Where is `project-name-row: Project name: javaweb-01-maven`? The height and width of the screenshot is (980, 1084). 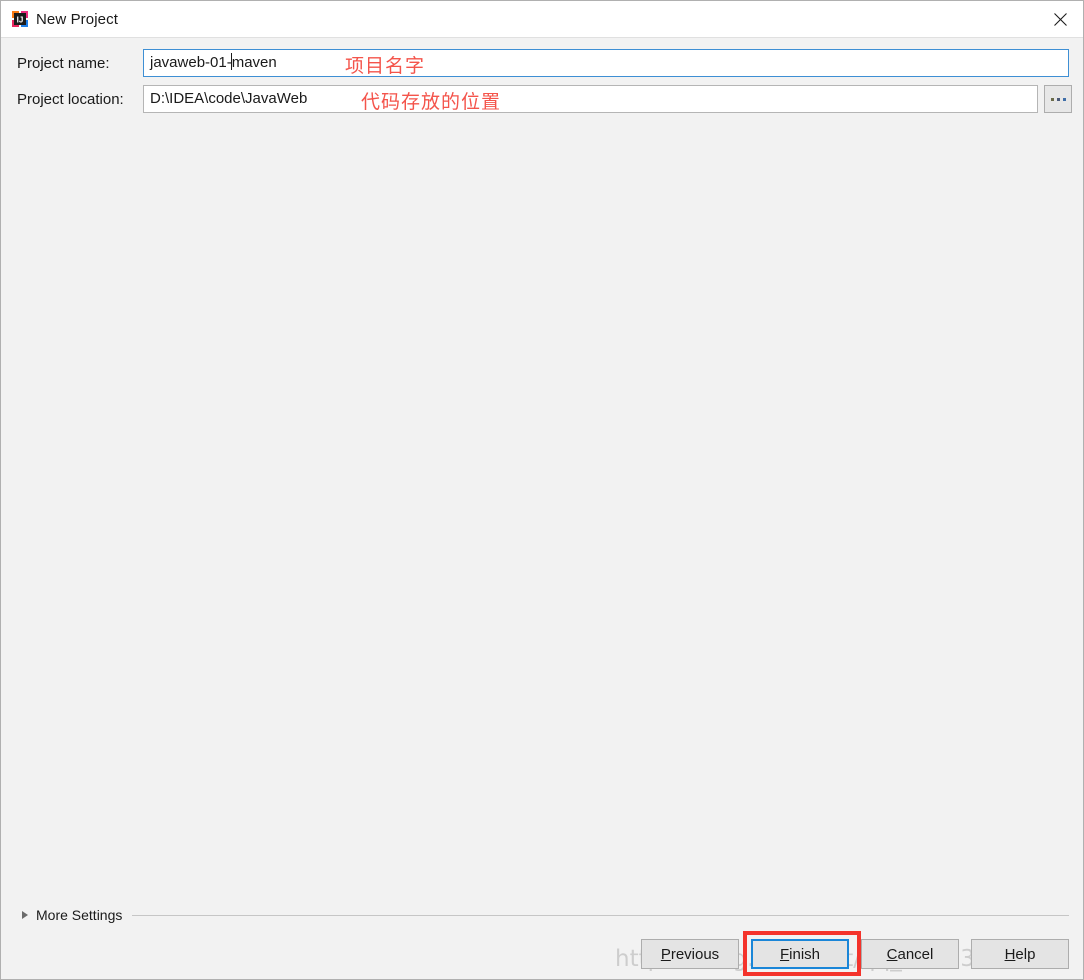
project-name-row: Project name: javaweb-01-maven is located at coordinates (542, 63).